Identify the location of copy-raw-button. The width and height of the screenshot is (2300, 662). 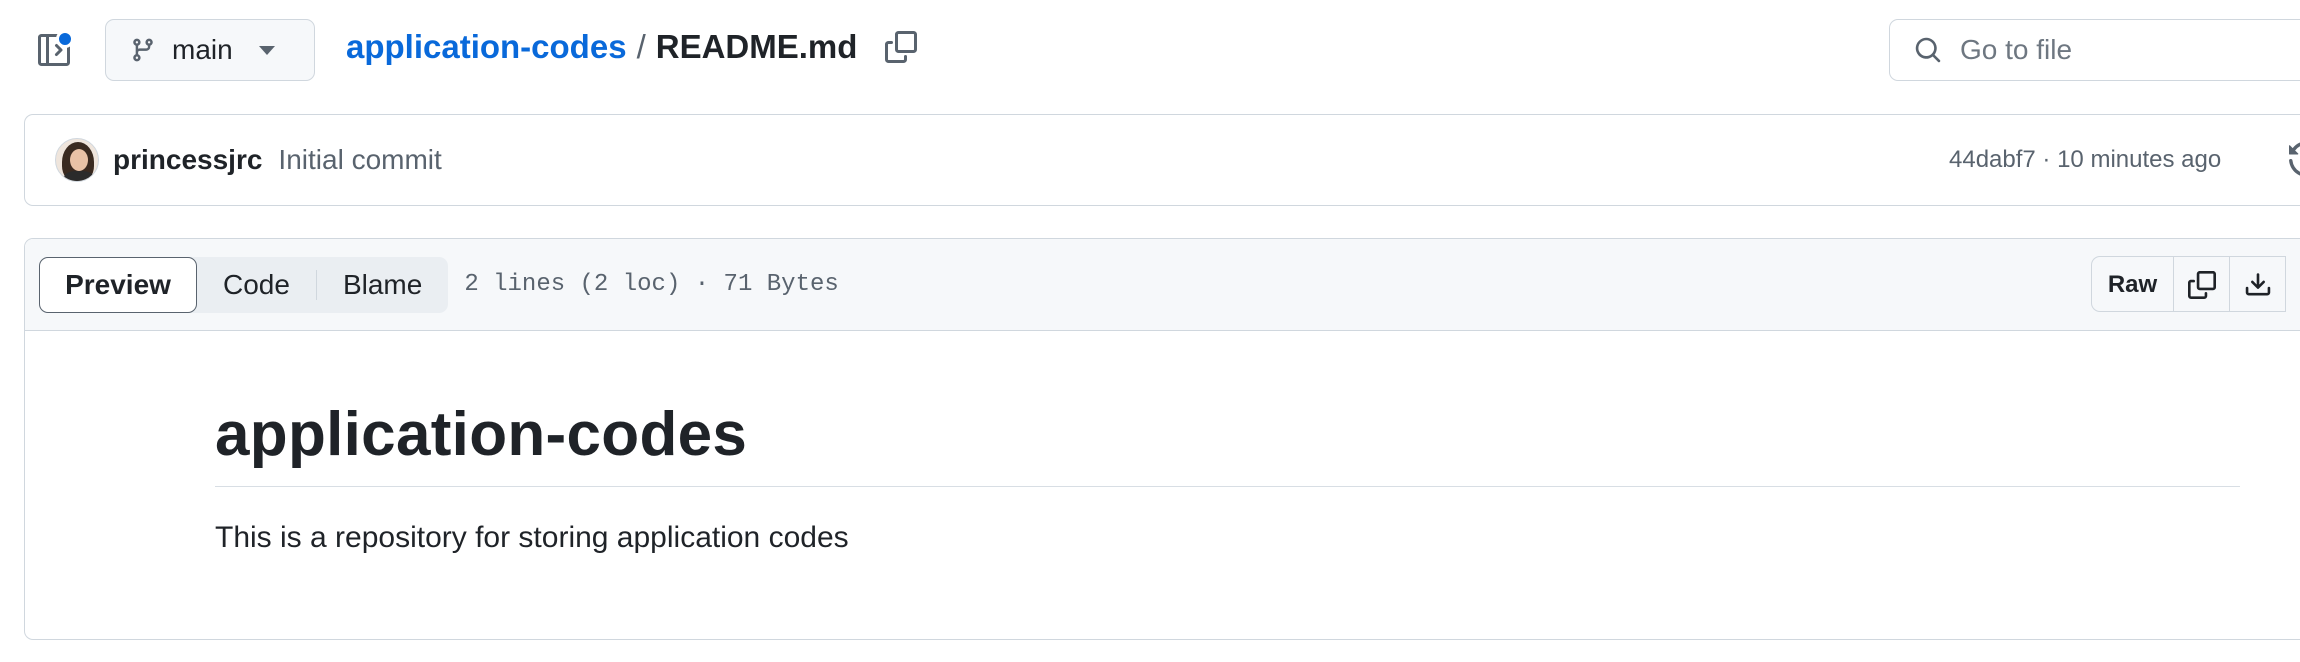
(2202, 284).